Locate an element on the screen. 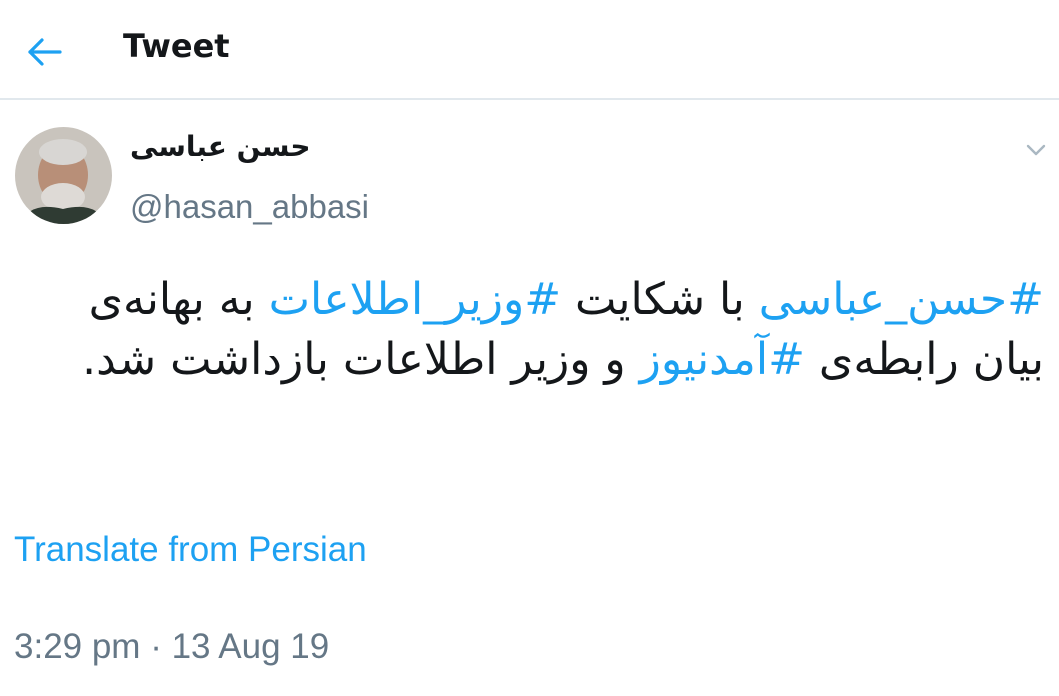 Image resolution: width=1059 pixels, height=696 pixels. page-title: Tweet is located at coordinates (176, 46).